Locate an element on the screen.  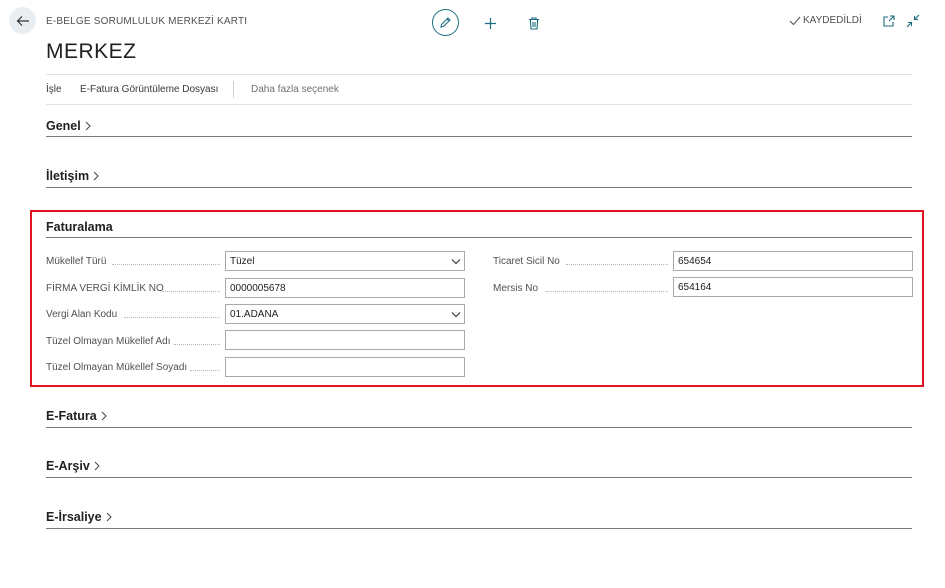
section-edispatch-header: E-İrsaliye is located at coordinates (79, 517).